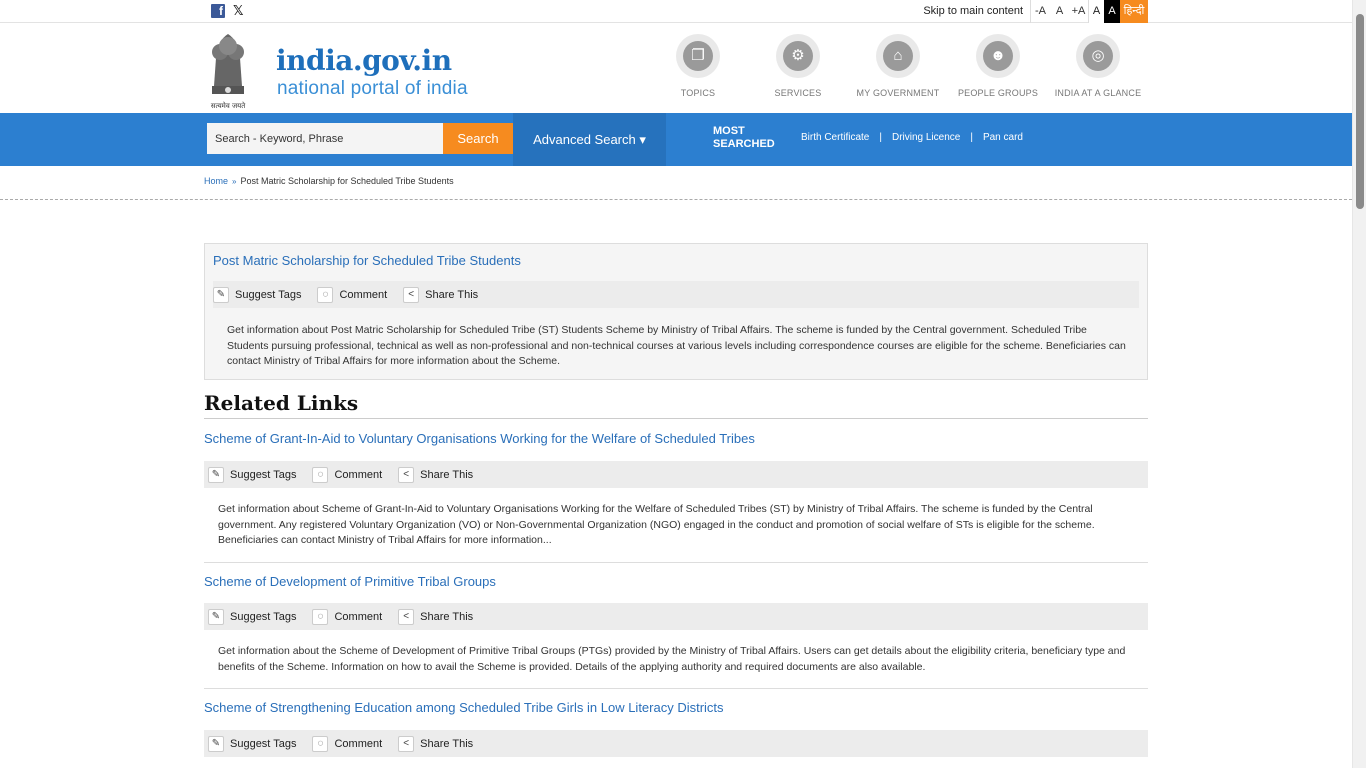 The height and width of the screenshot is (768, 1366). I want to click on font-normal-button: A, so click(1059, 11).